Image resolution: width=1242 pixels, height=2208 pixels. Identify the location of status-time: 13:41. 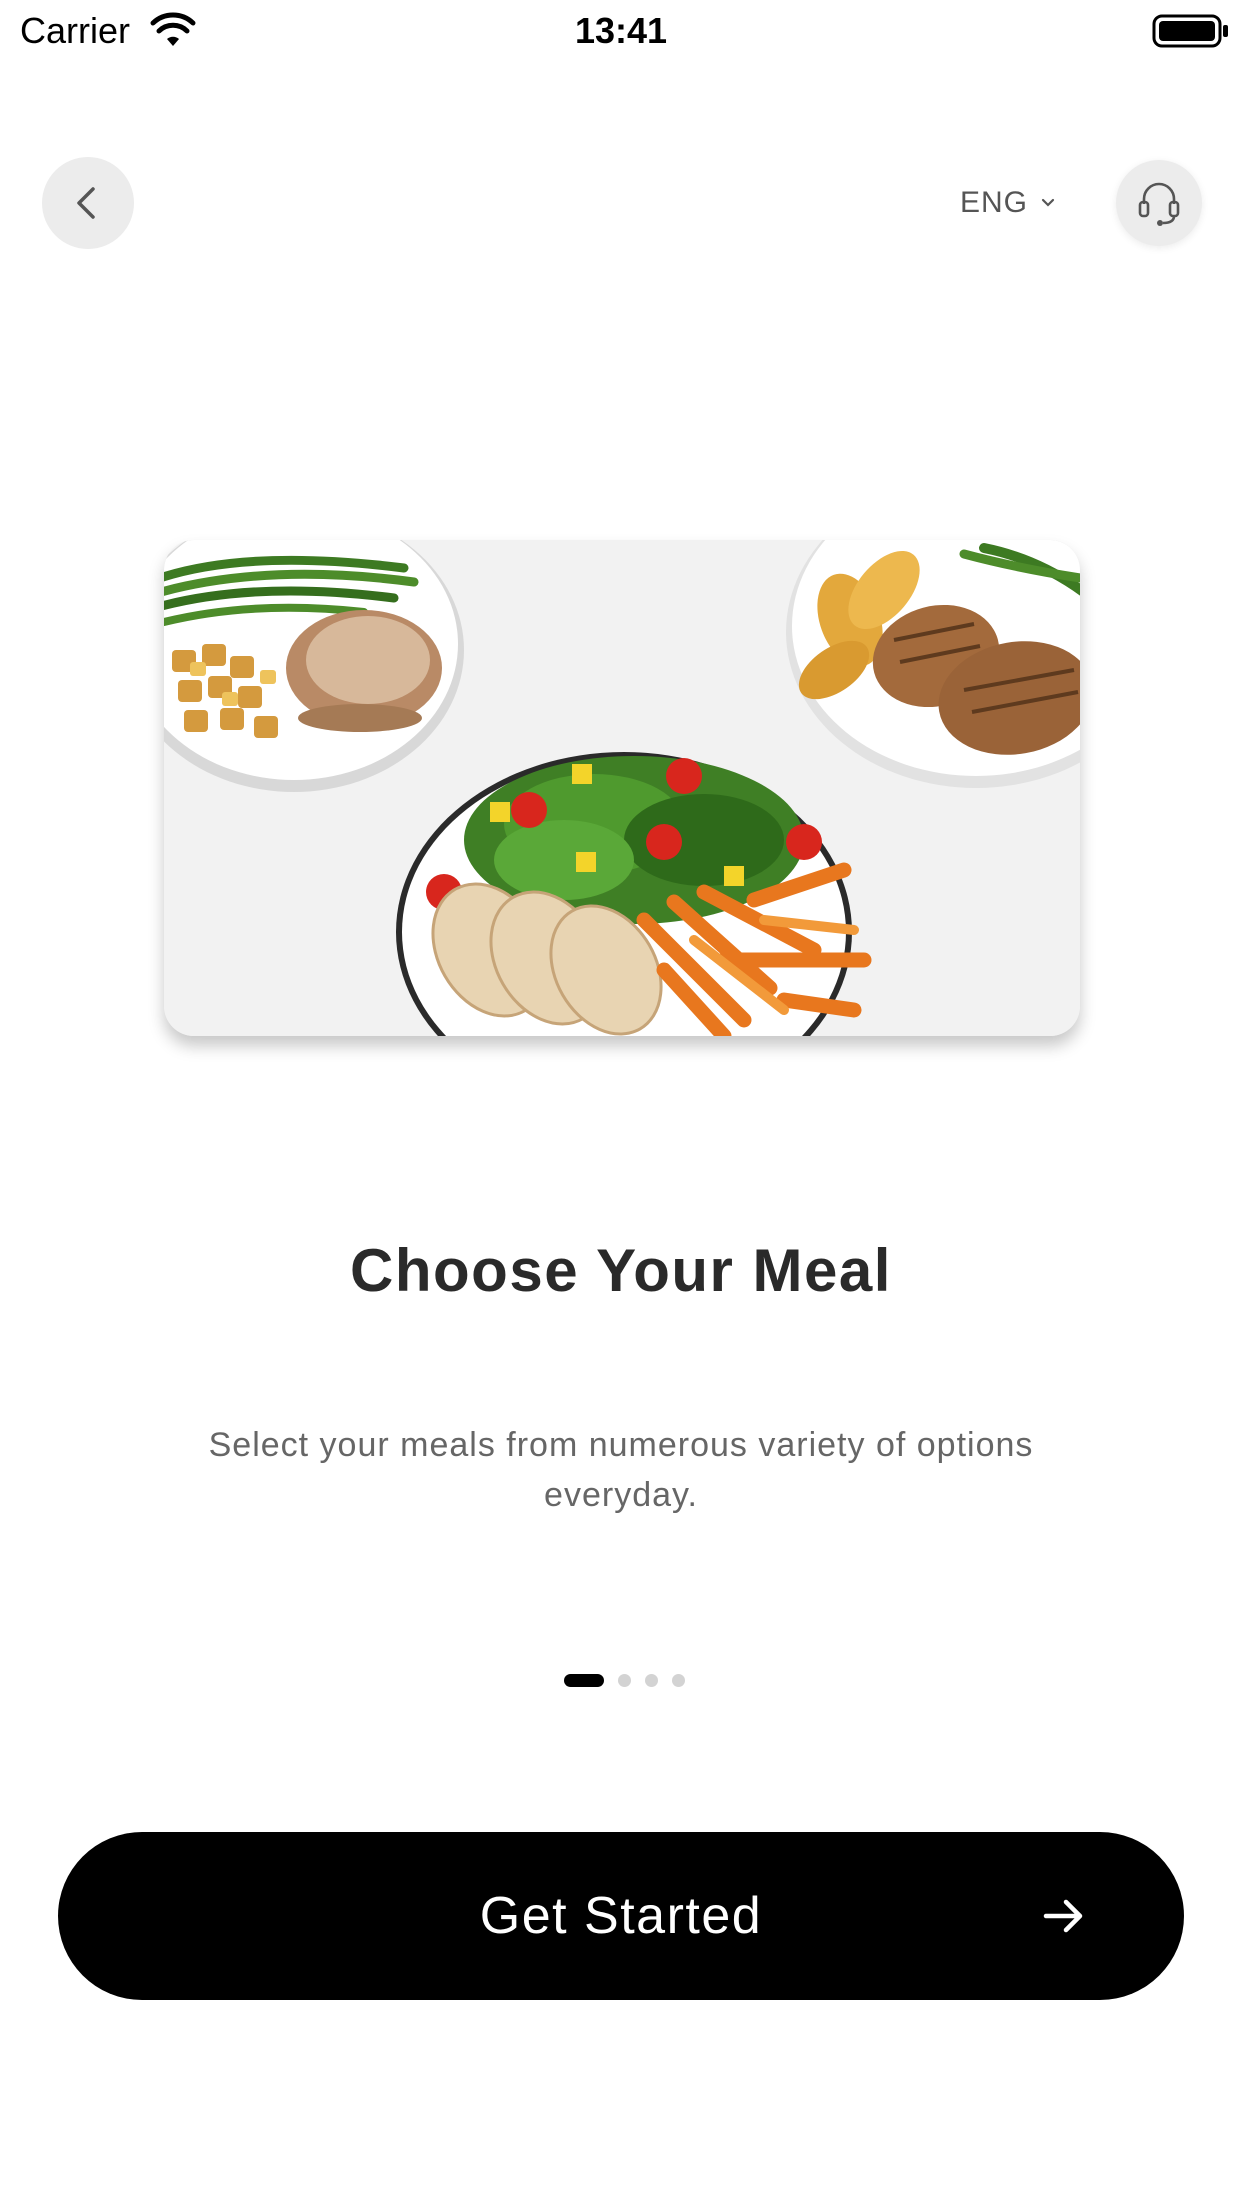
(621, 30).